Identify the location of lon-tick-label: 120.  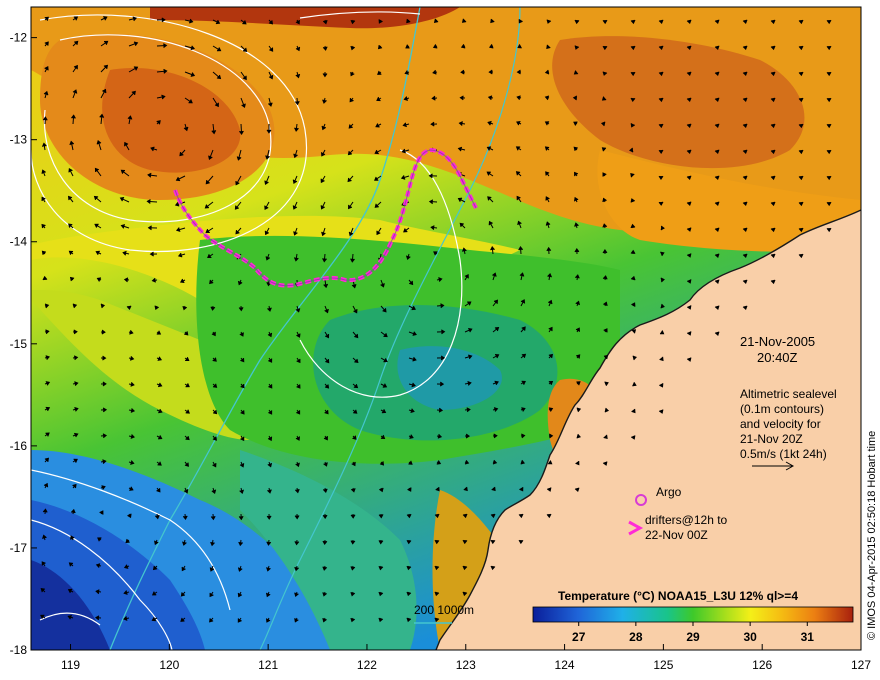
(169, 665).